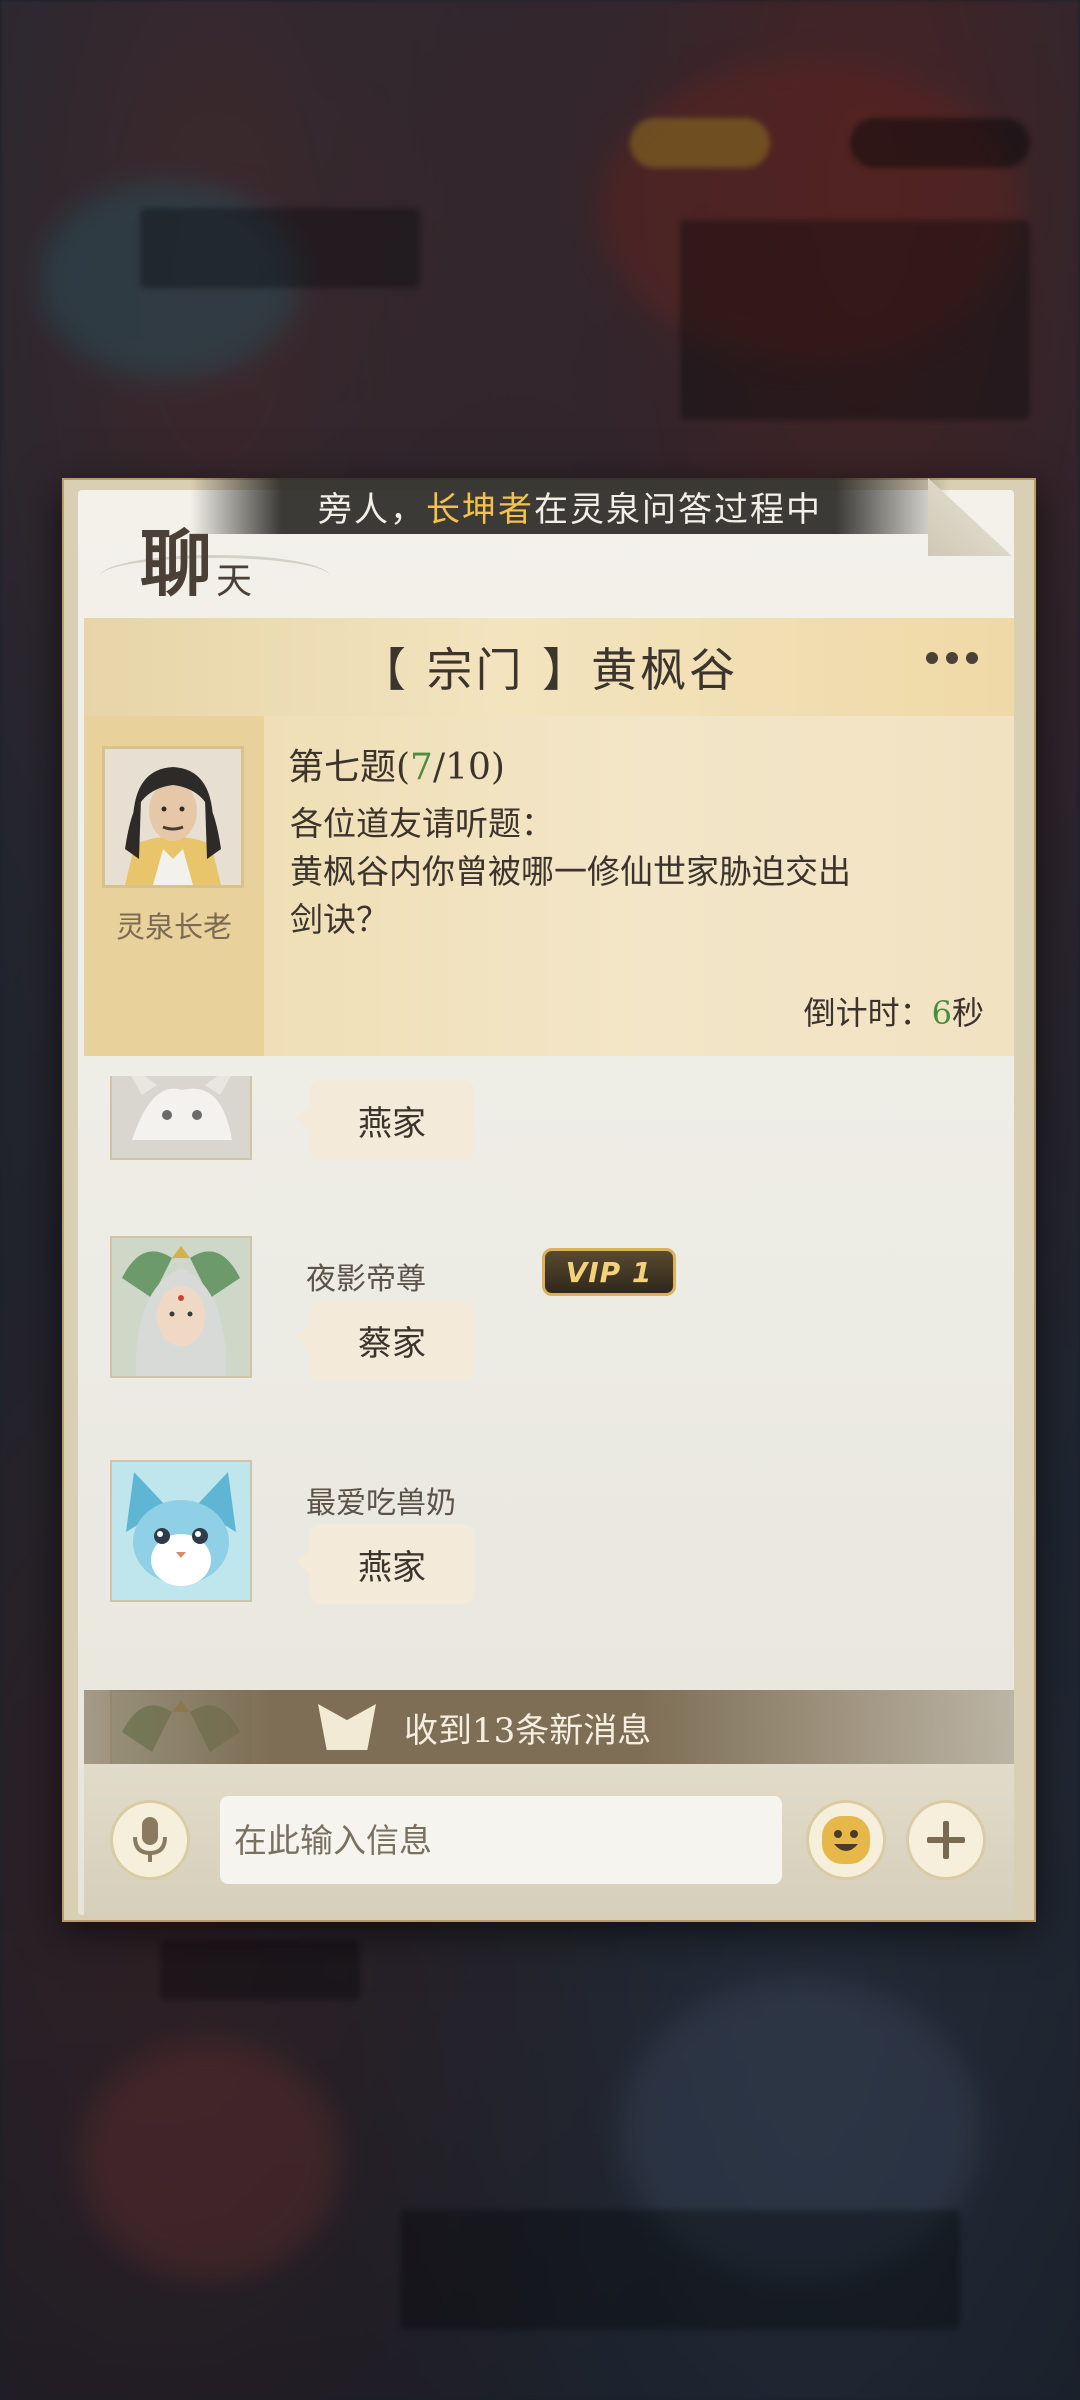  What do you see at coordinates (549, 670) in the screenshot?
I see `channel-name: 【 宗门 】黄枫谷` at bounding box center [549, 670].